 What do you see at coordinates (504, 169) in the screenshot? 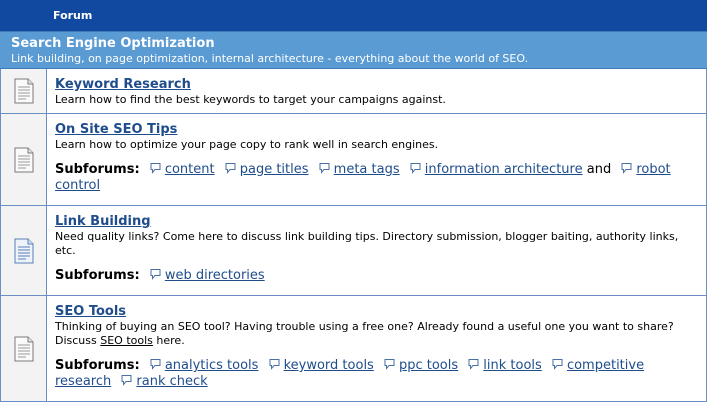
I see `subforum-link: information architecture` at bounding box center [504, 169].